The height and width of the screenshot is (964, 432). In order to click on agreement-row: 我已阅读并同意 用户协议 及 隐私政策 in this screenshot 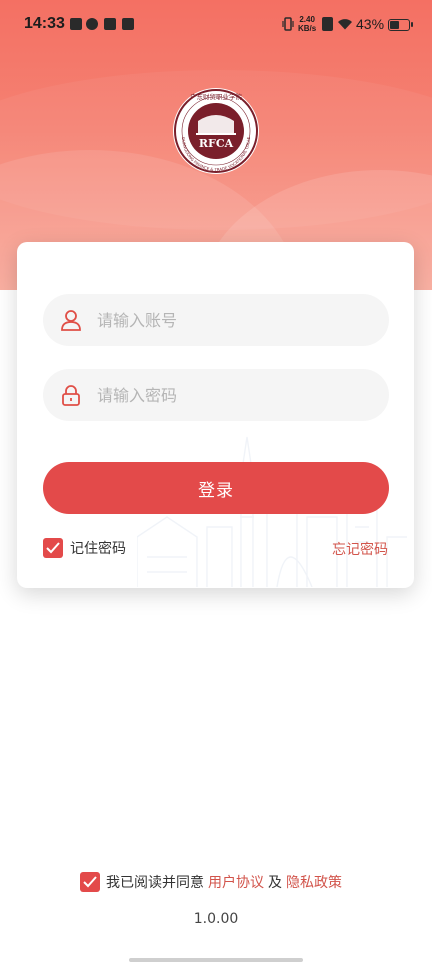, I will do `click(211, 882)`.